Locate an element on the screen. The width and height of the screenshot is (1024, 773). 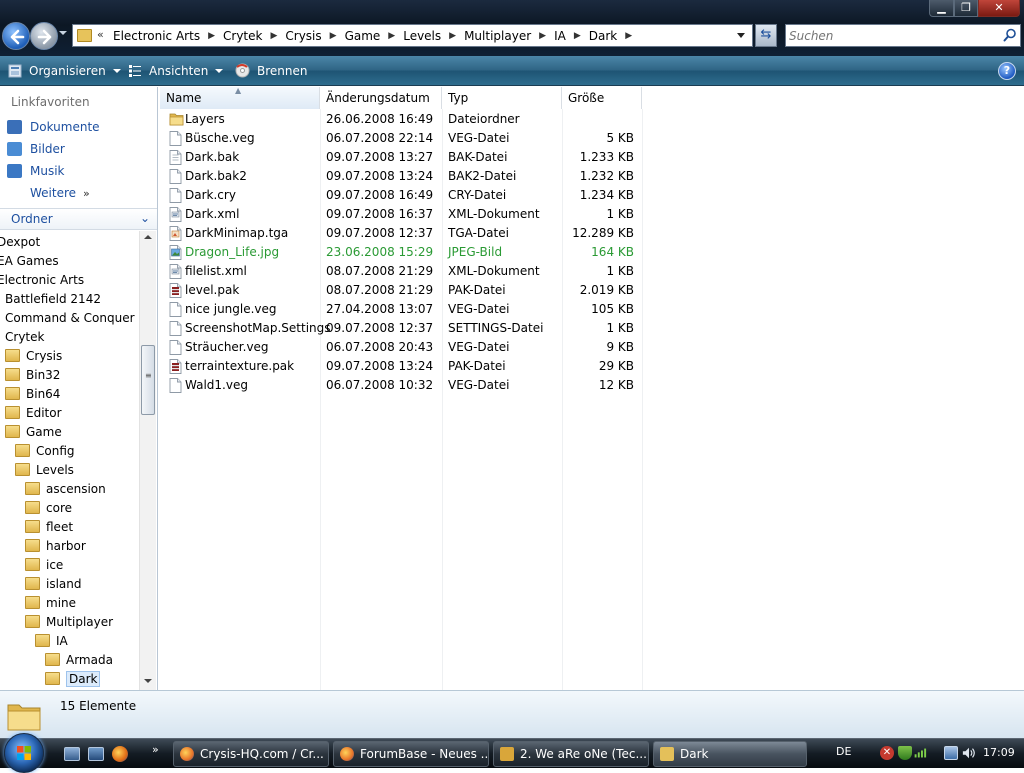
start-button is located at coordinates (24, 753).